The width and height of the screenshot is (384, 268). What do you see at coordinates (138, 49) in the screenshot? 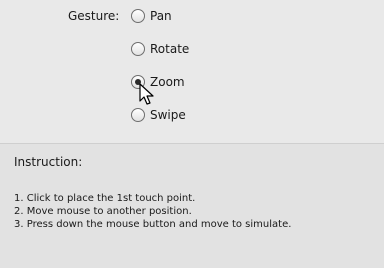
I see `radio-button-rotate` at bounding box center [138, 49].